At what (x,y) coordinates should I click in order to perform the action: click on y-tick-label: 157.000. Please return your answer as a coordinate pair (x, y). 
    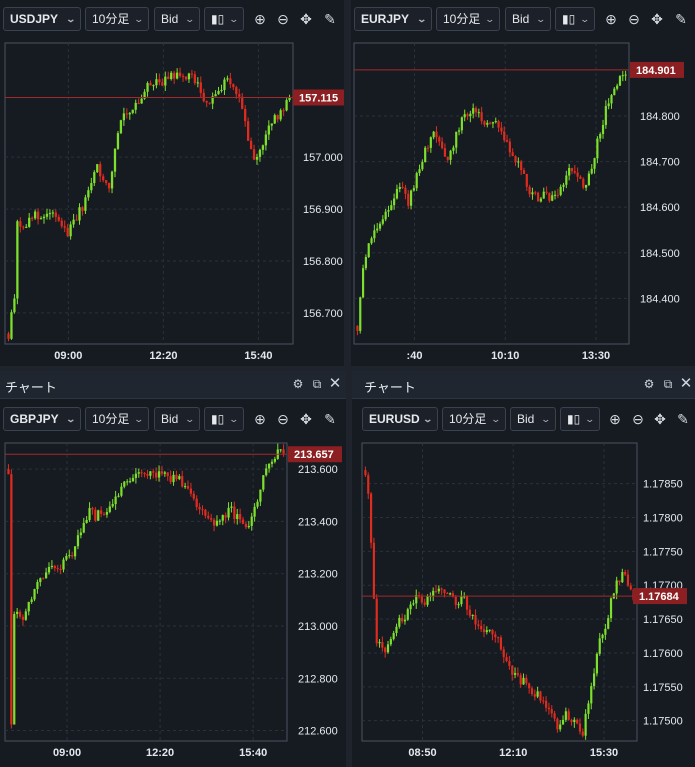
    Looking at the image, I should click on (323, 158).